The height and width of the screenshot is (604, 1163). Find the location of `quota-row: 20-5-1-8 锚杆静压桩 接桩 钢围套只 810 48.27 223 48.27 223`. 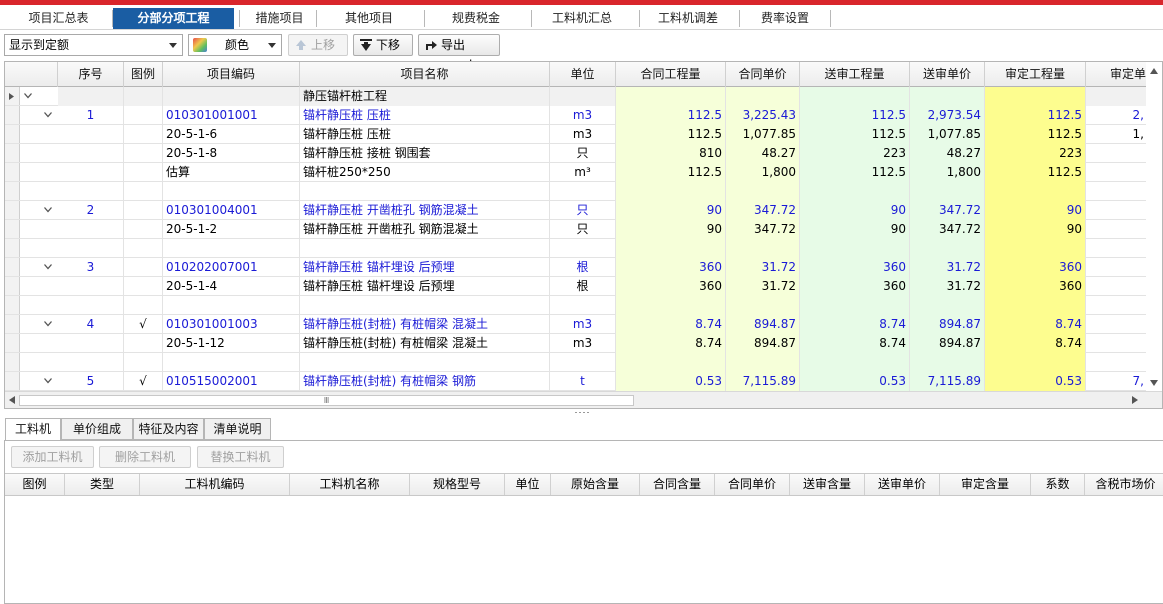

quota-row: 20-5-1-8 锚杆静压桩 接桩 钢围套只 810 48.27 223 48.27 223 is located at coordinates (583, 153).